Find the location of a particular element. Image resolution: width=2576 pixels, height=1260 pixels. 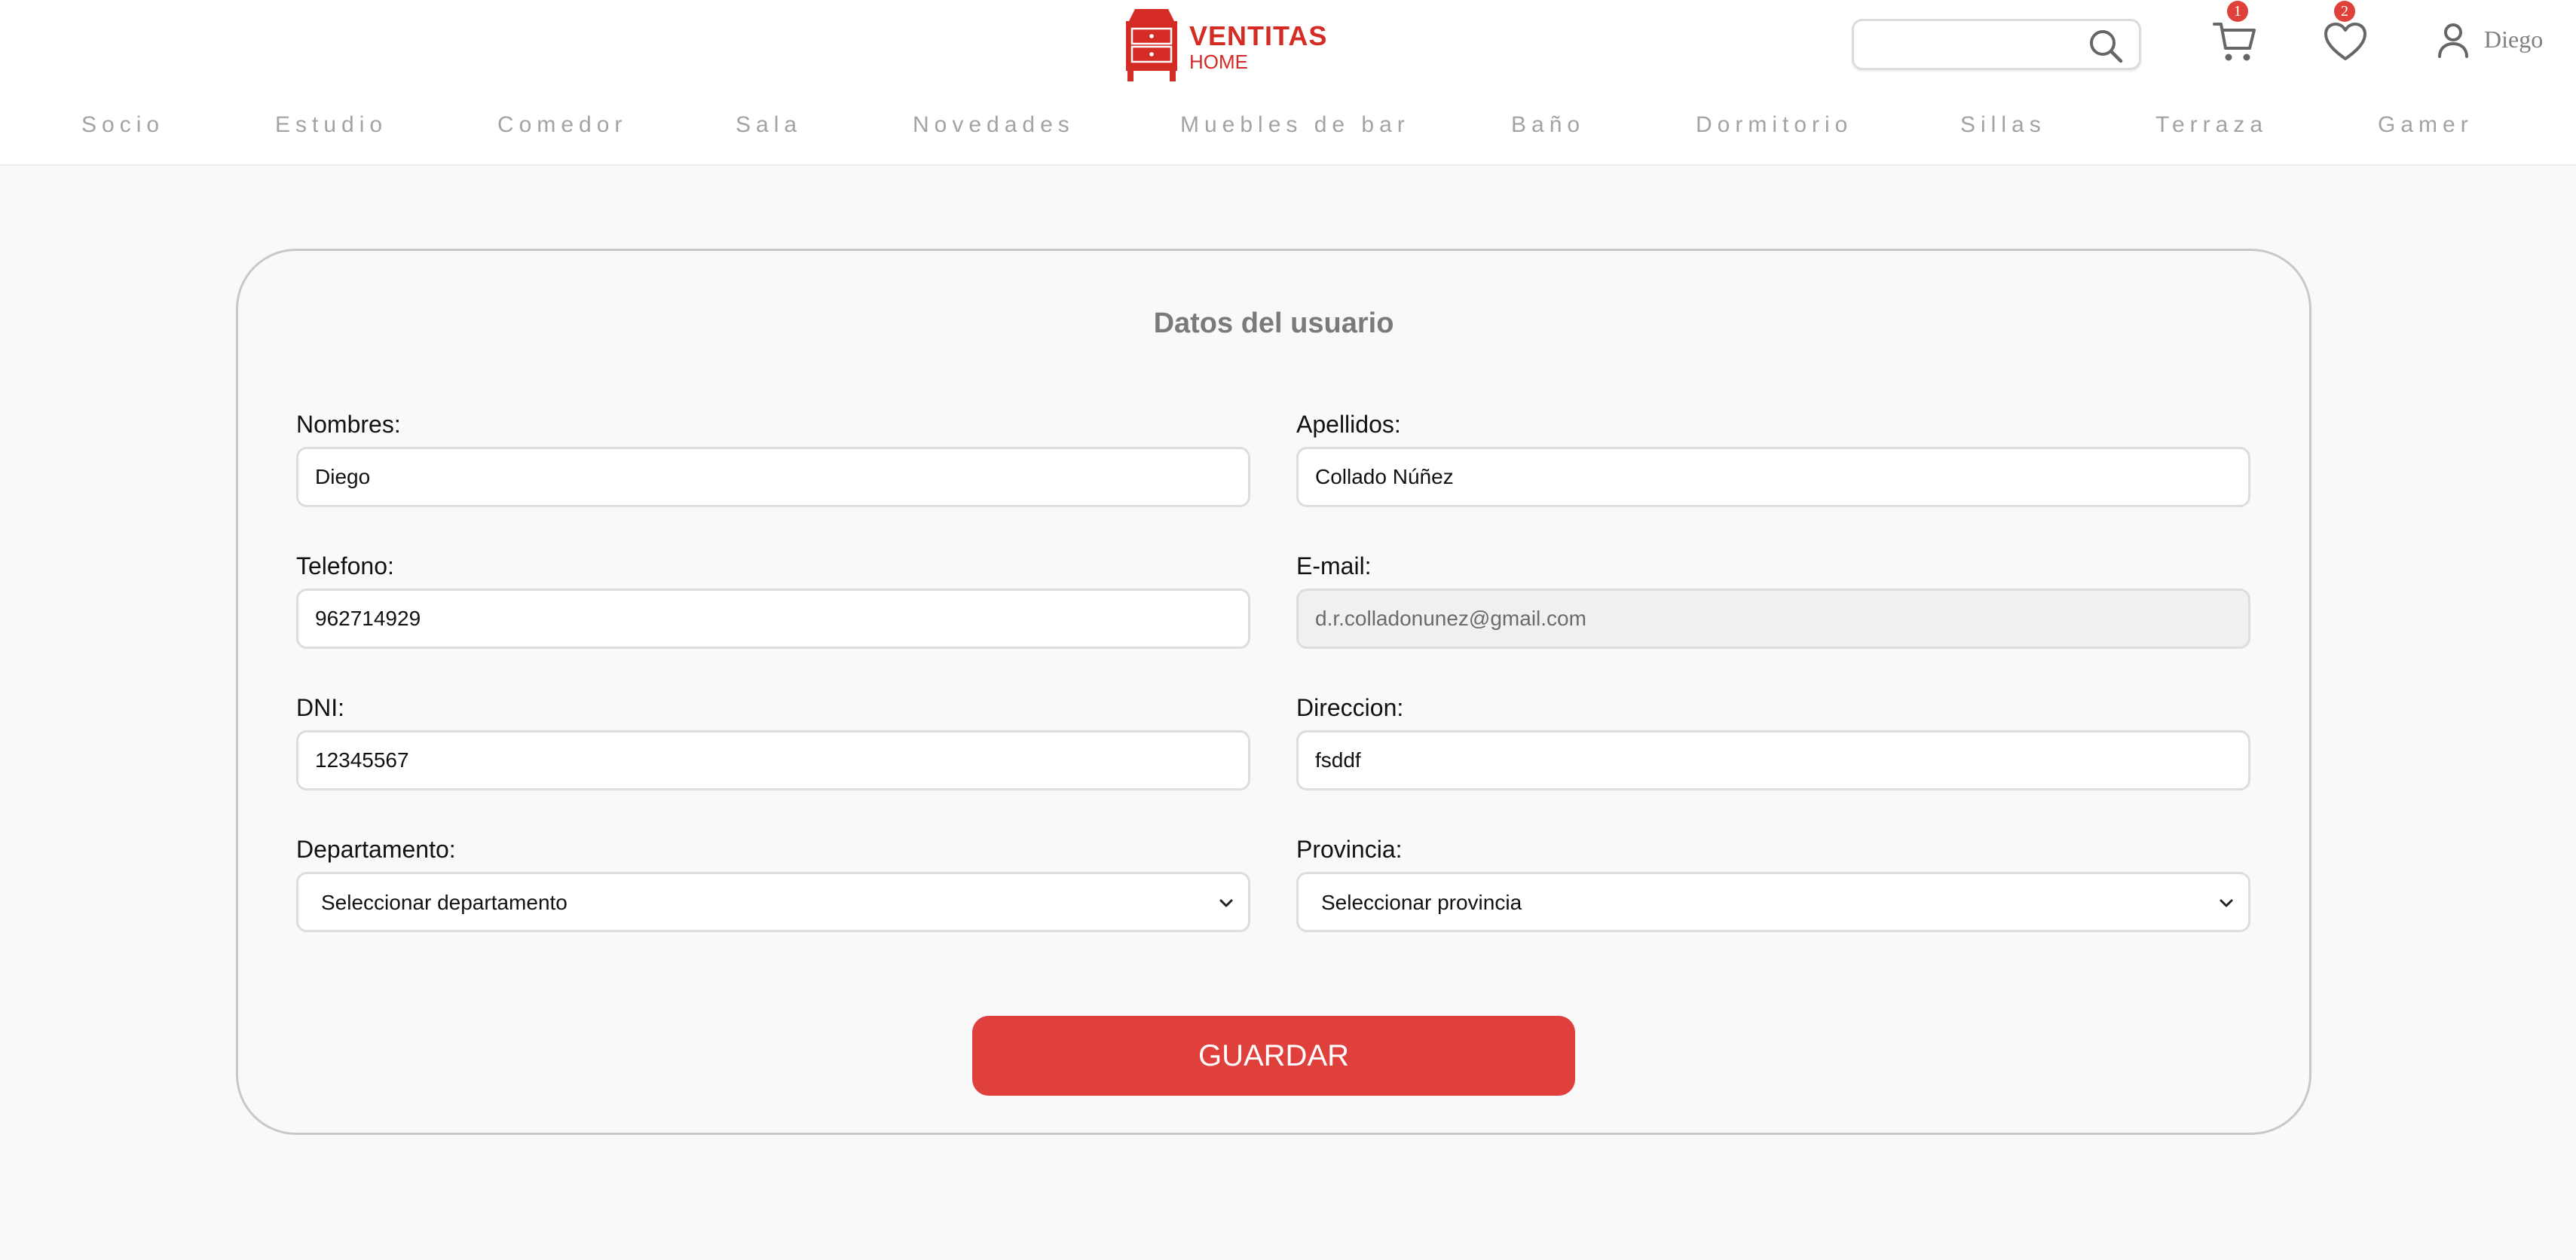

user-name: Diego is located at coordinates (2514, 39).